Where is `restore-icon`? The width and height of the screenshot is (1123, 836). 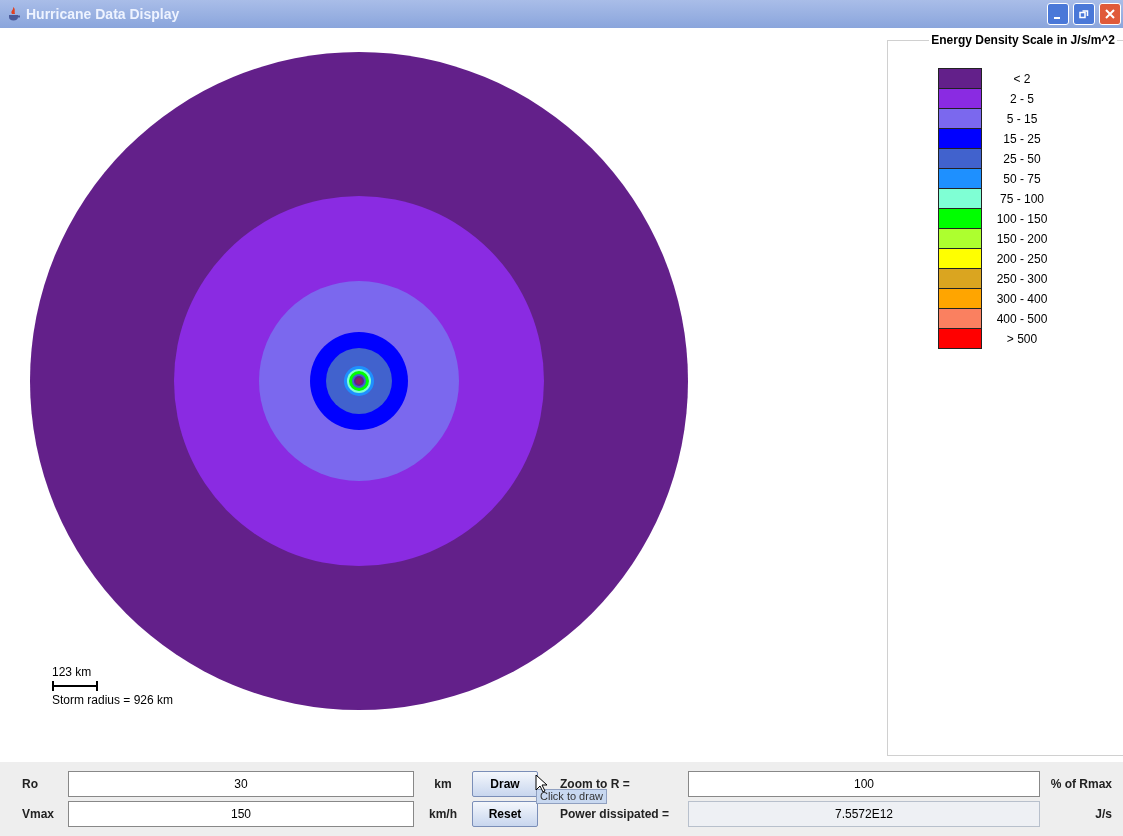
restore-icon is located at coordinates (1084, 14).